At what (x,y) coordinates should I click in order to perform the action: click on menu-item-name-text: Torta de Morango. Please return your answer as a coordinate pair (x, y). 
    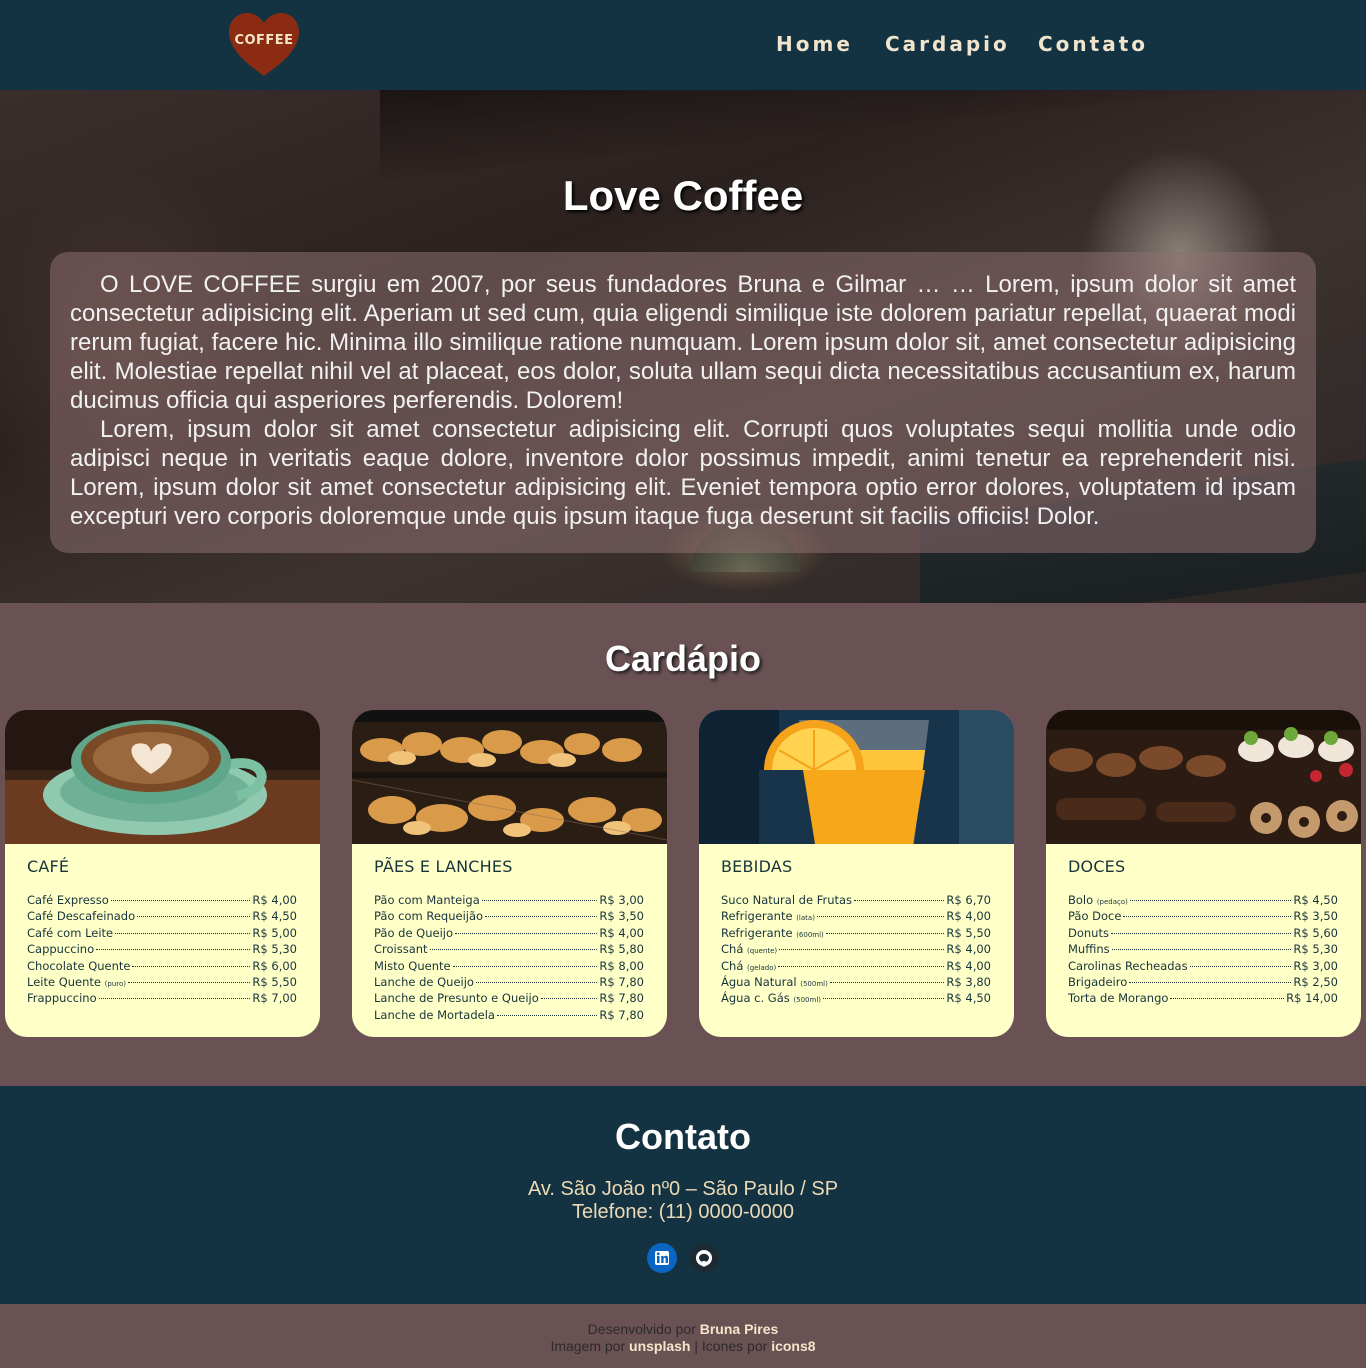
    Looking at the image, I should click on (1118, 998).